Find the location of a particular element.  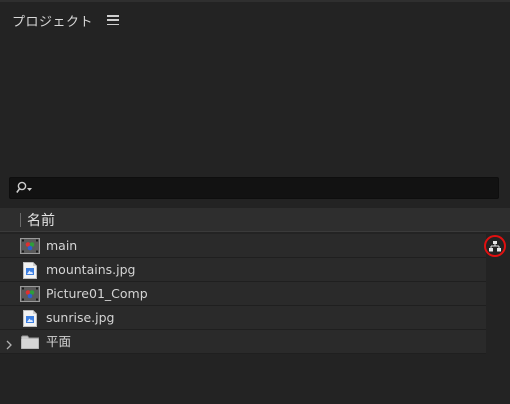

panel-top-border is located at coordinates (255, 1).